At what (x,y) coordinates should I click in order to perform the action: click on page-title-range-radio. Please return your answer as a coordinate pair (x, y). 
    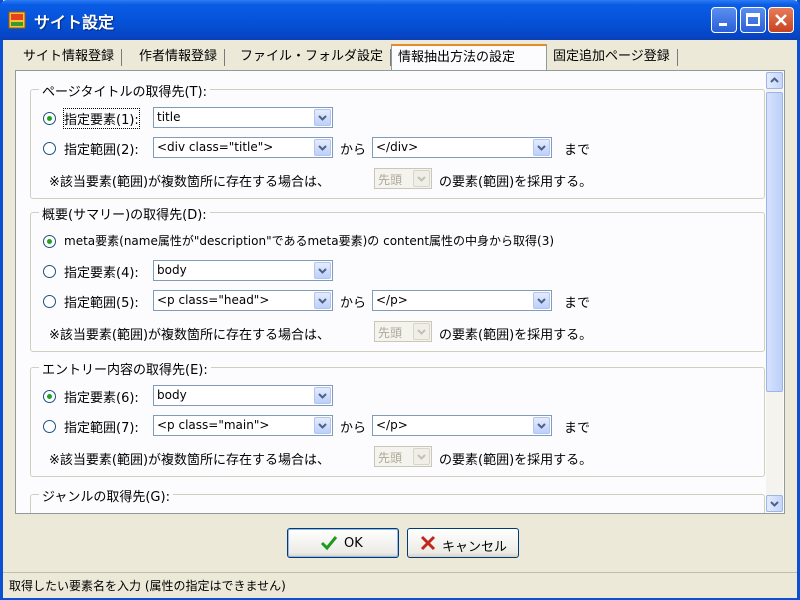
    Looking at the image, I should click on (49, 148).